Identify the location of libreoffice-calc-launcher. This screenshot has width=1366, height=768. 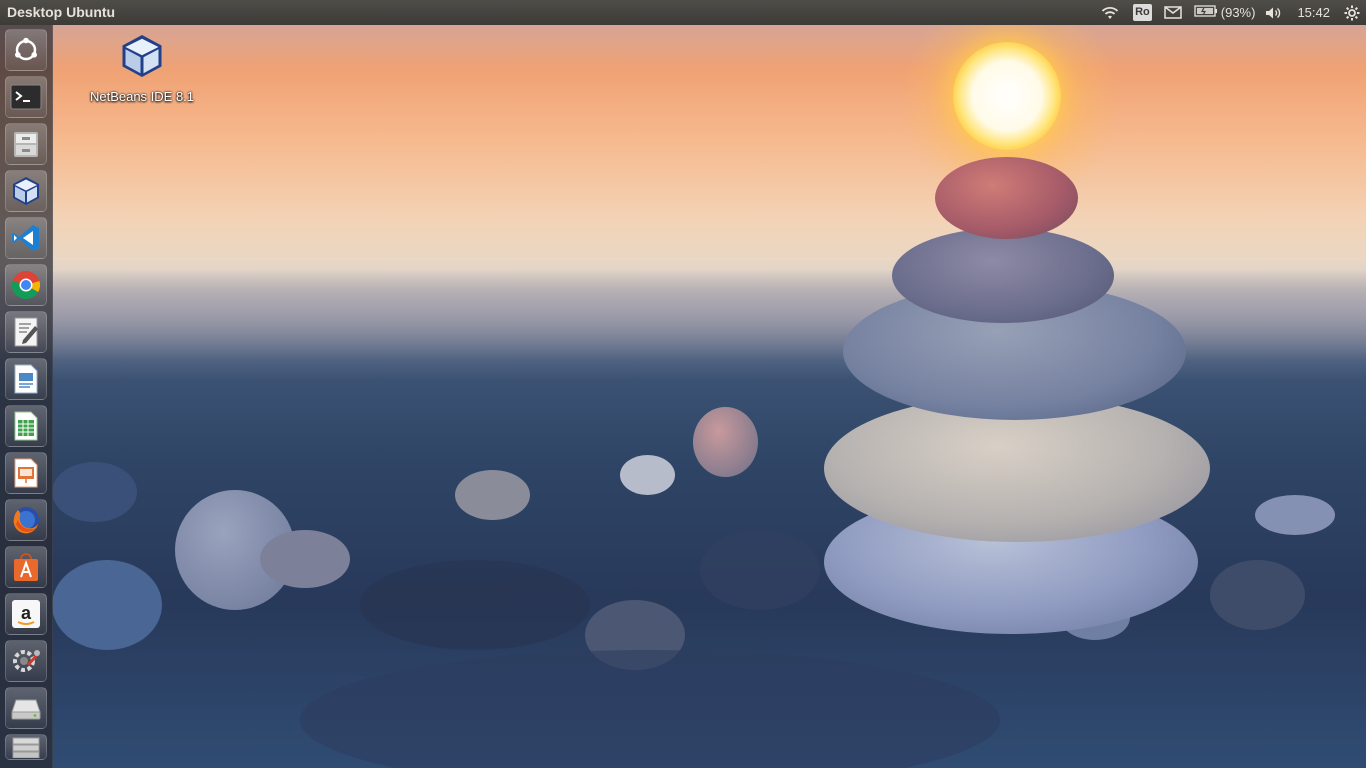
(26, 426).